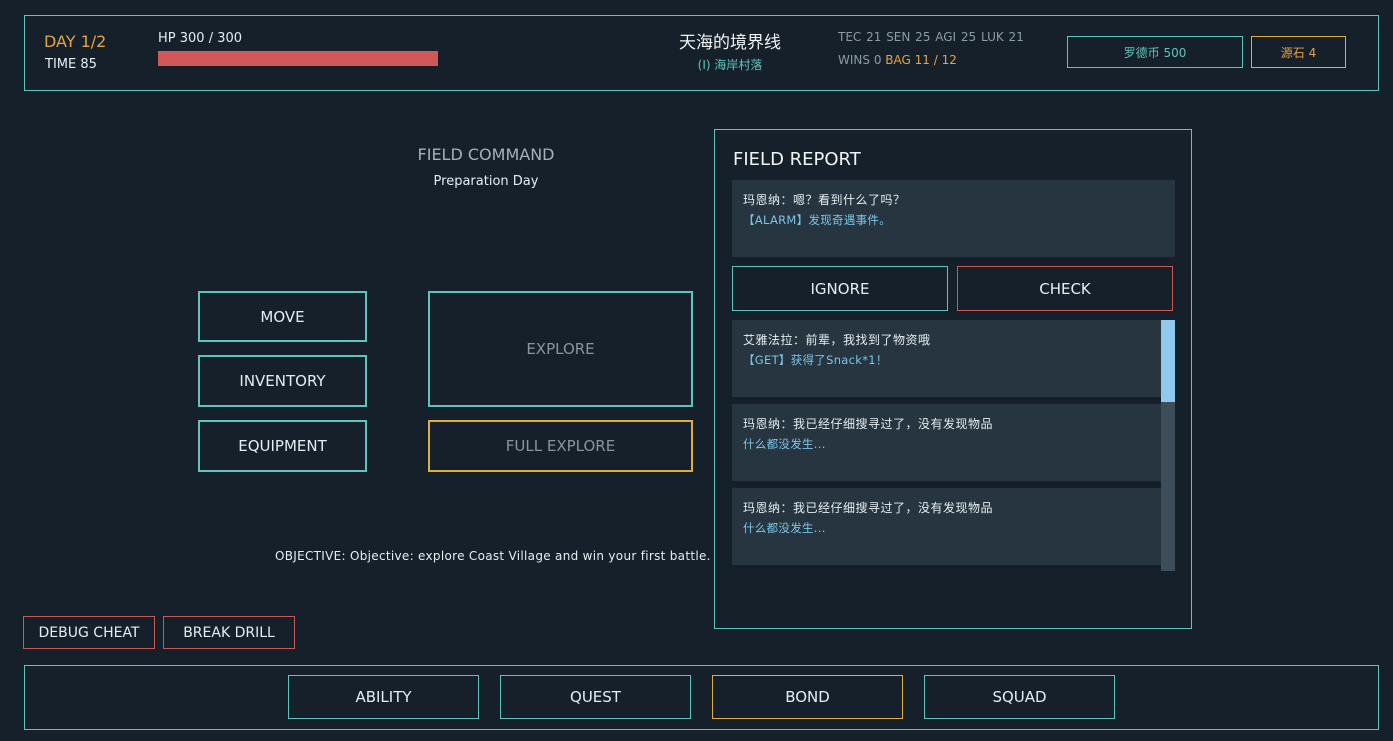  Describe the element at coordinates (946, 358) in the screenshot. I see `log-item: 艾雅法拉：前辈，我找到了物资哦 【GET】获得了Snack*1！` at that location.